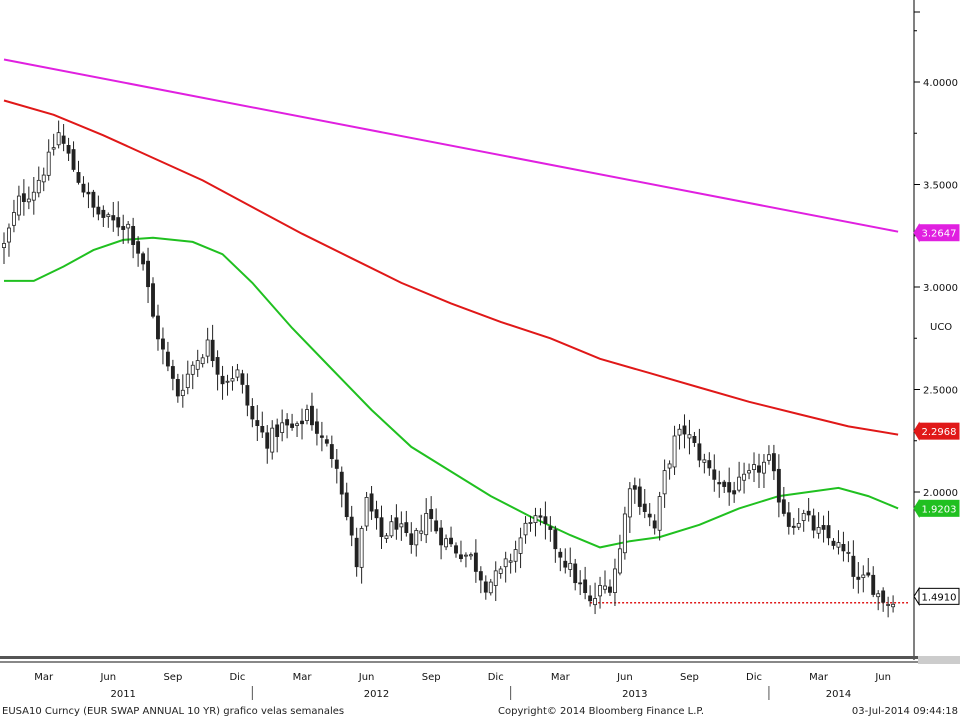 The image size is (960, 720). Describe the element at coordinates (939, 660) in the screenshot. I see `bottom-frame-corner` at that location.